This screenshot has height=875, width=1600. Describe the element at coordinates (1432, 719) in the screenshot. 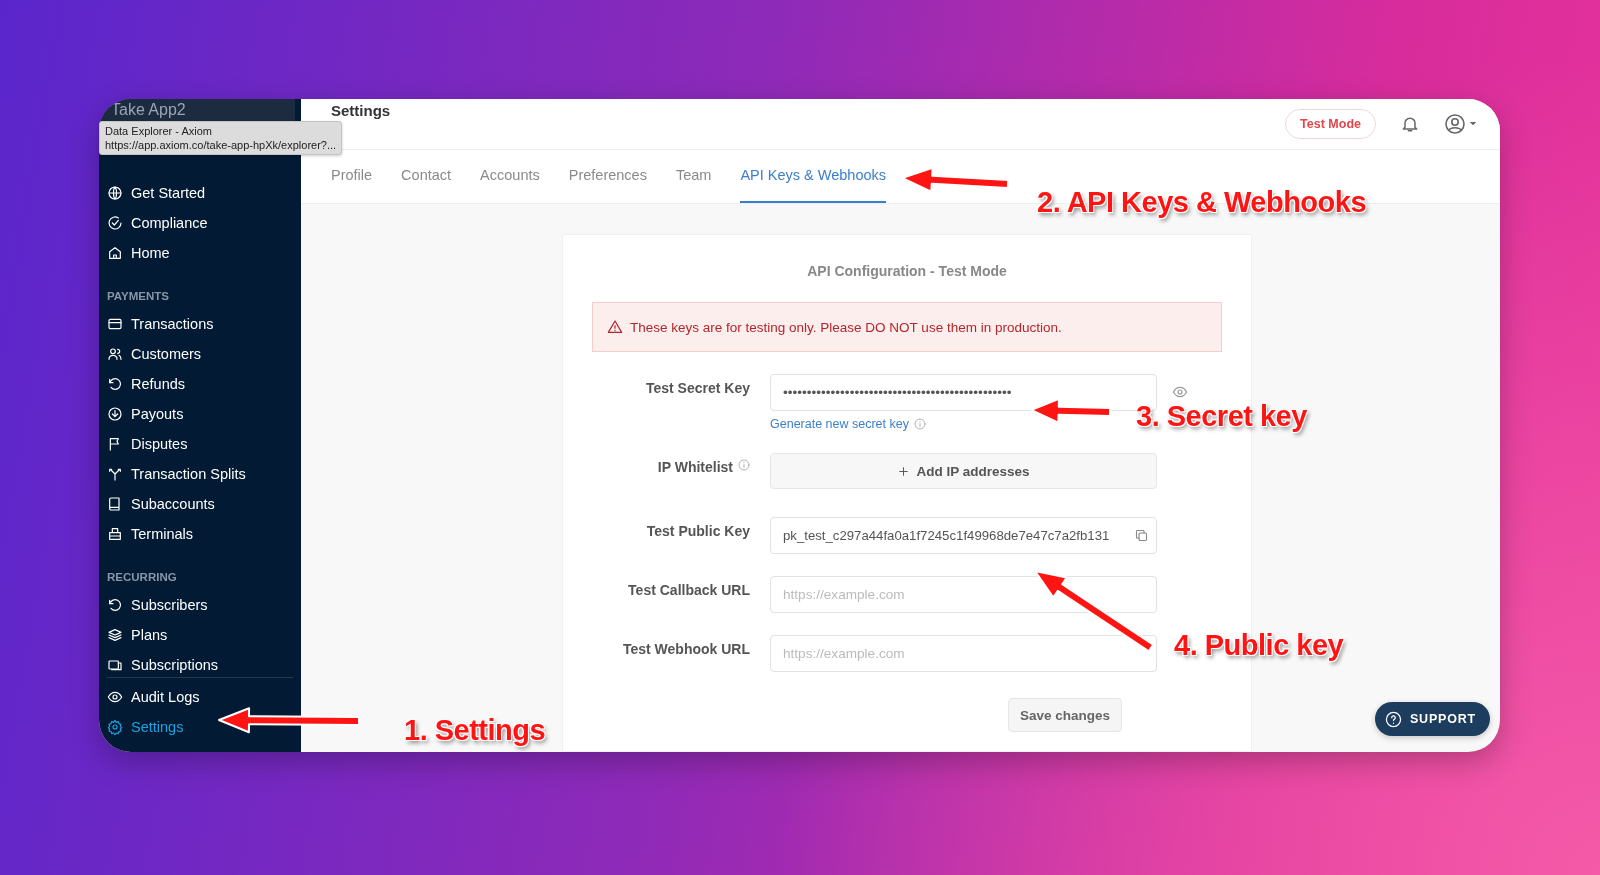

I see `support-button: SUPPORT` at that location.